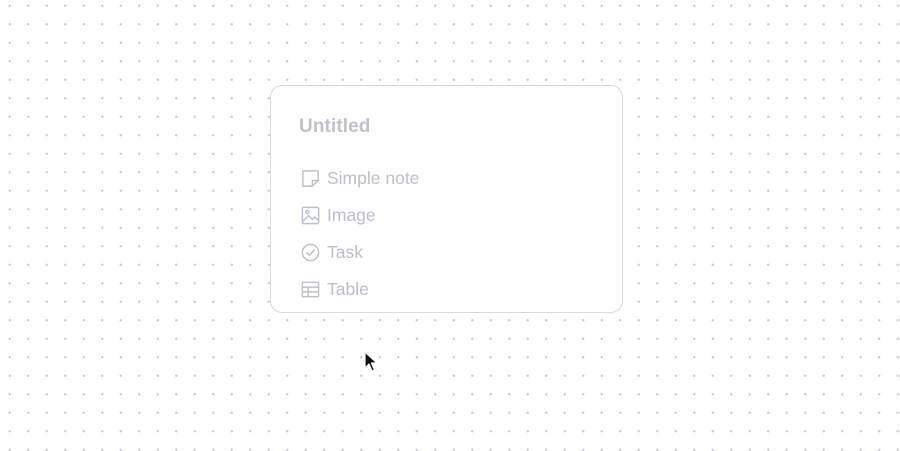  Describe the element at coordinates (310, 216) in the screenshot. I see `image-icon` at that location.